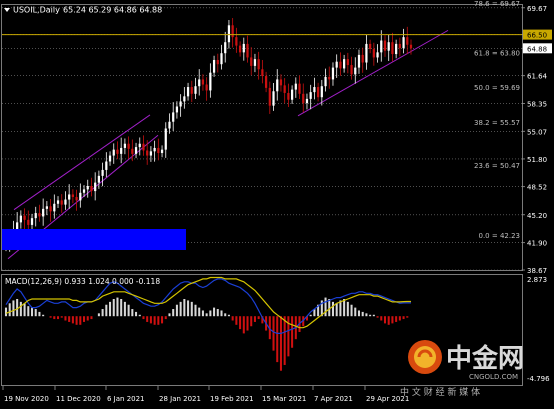  Describe the element at coordinates (440, 392) in the screenshot. I see `watermark-tagline: 中 文 财 经 新 媒 体` at that location.